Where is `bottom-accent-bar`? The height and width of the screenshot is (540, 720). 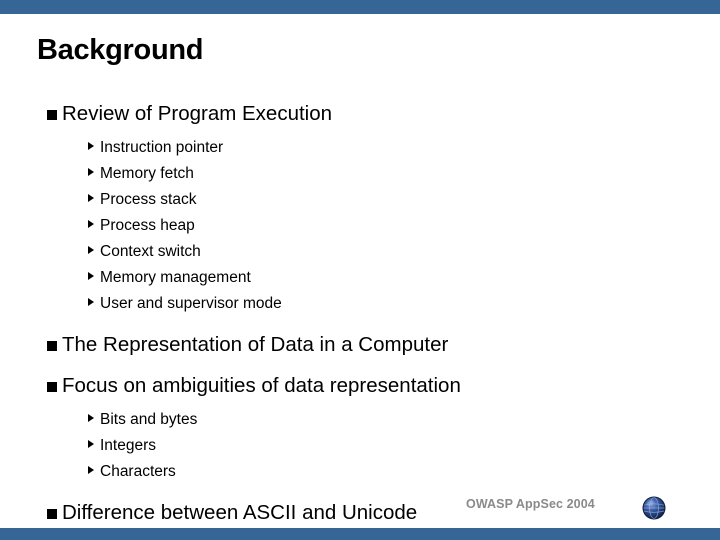 bottom-accent-bar is located at coordinates (360, 534).